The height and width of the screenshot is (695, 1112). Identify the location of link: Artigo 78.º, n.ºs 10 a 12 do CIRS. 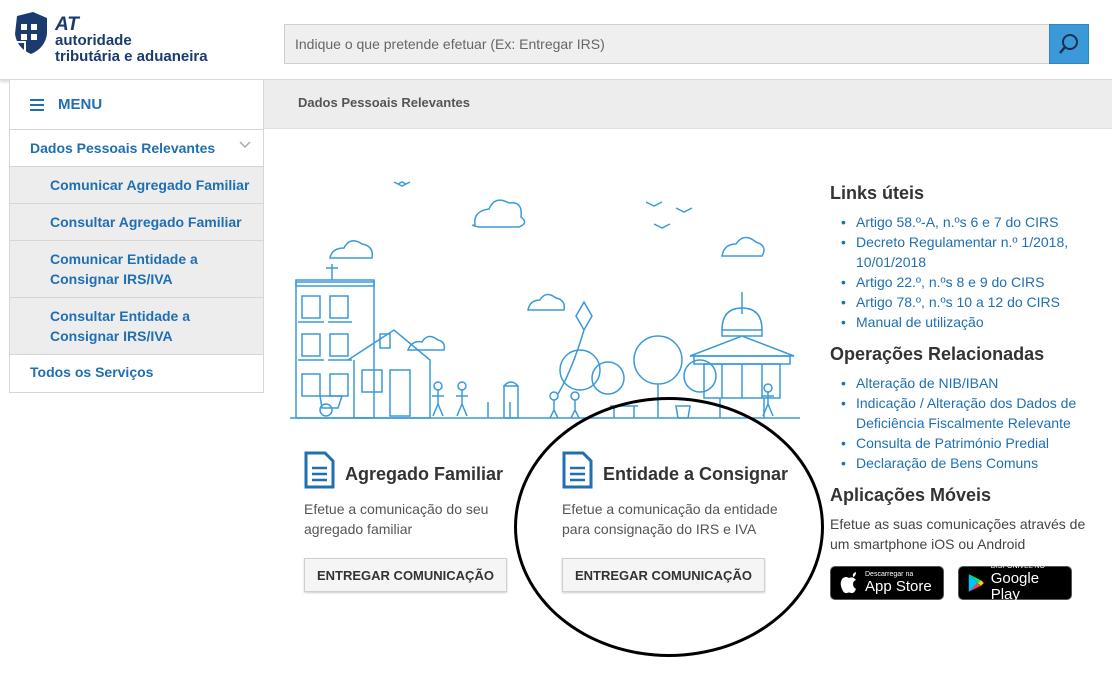
(958, 302).